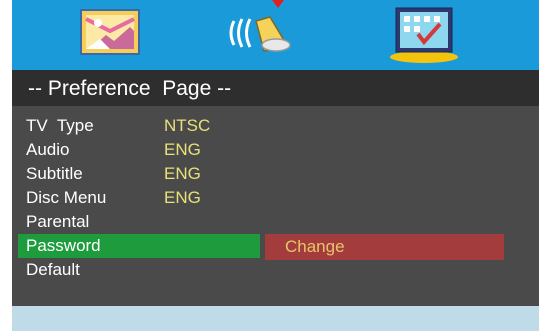  What do you see at coordinates (48, 149) in the screenshot?
I see `menu-item-label: Audio` at bounding box center [48, 149].